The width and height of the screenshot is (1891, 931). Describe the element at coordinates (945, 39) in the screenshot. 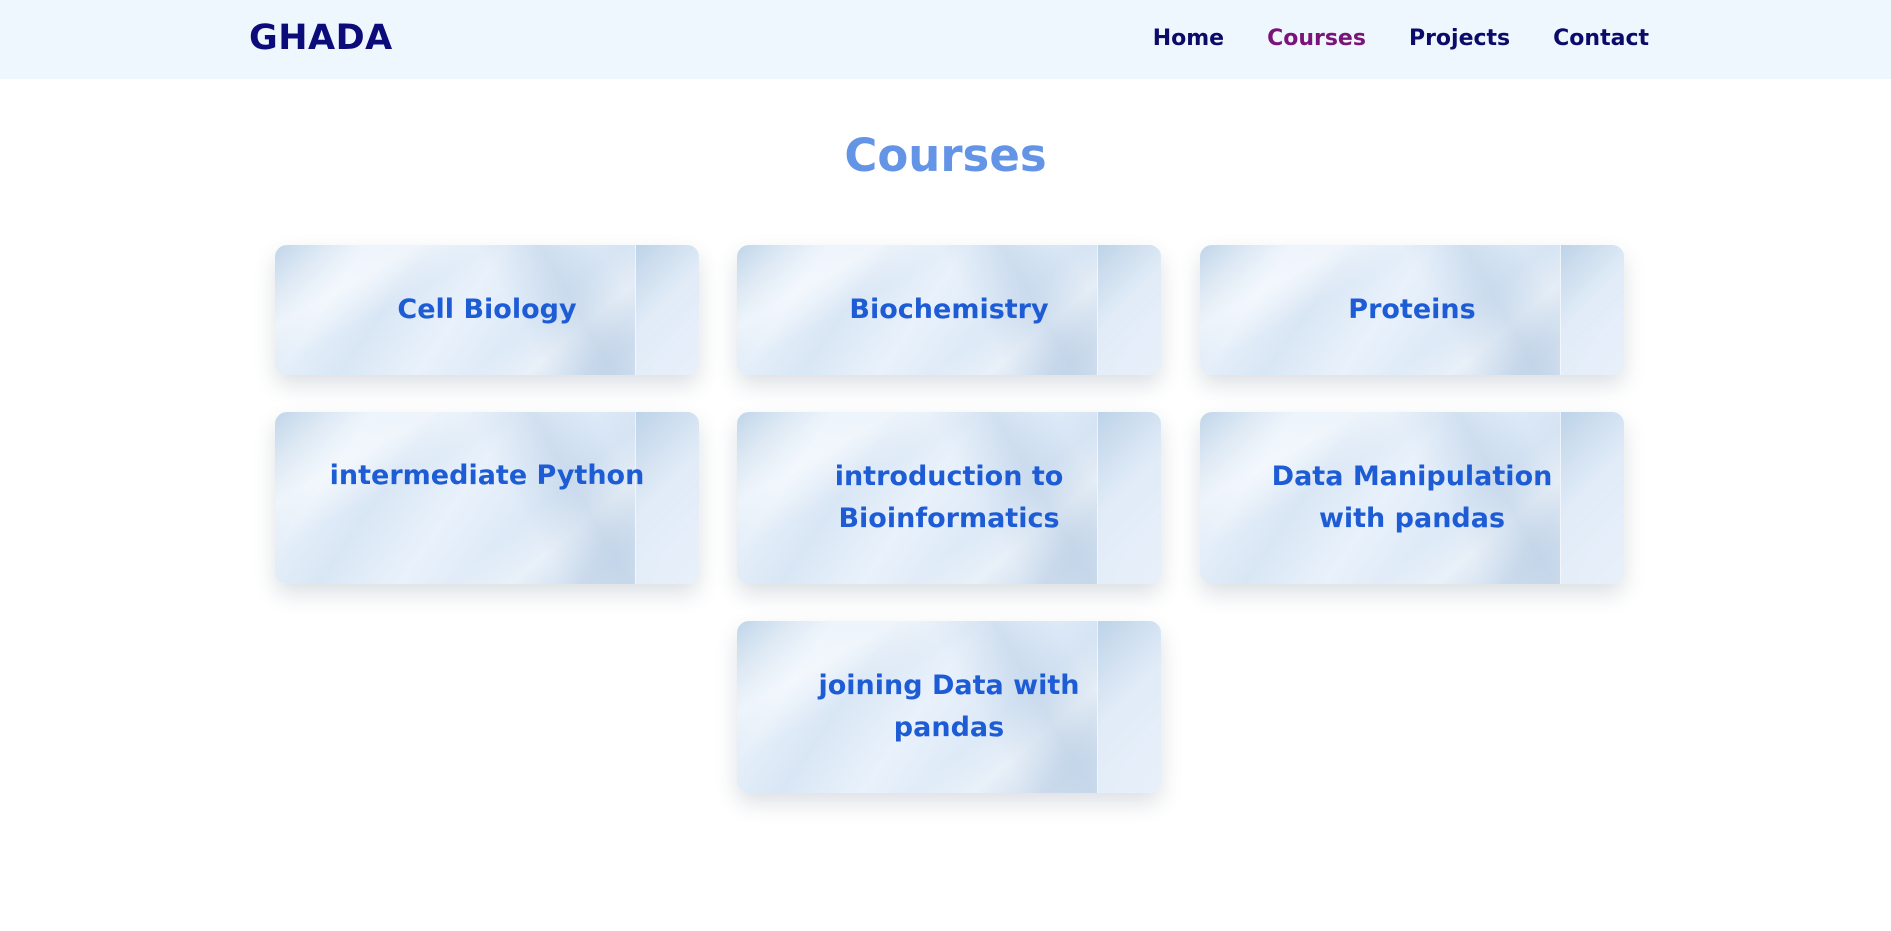

I see `top-navbar: GHADA Home Courses Projects Contact` at that location.